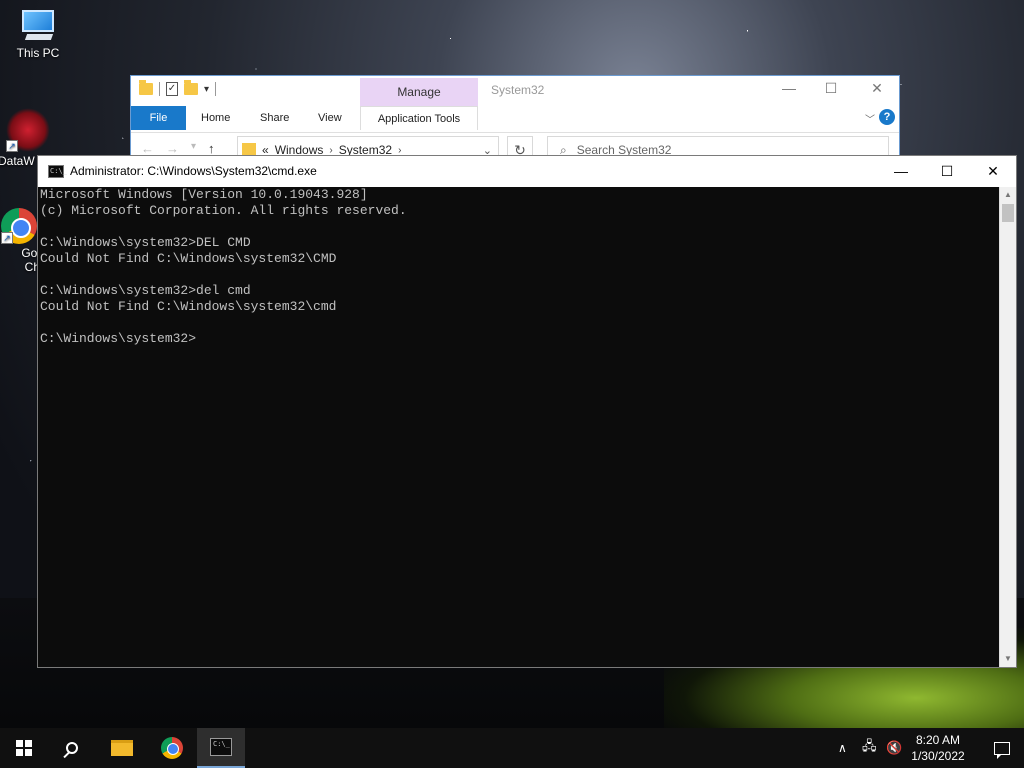 Image resolution: width=1024 pixels, height=768 pixels. I want to click on tab-view: View, so click(330, 118).